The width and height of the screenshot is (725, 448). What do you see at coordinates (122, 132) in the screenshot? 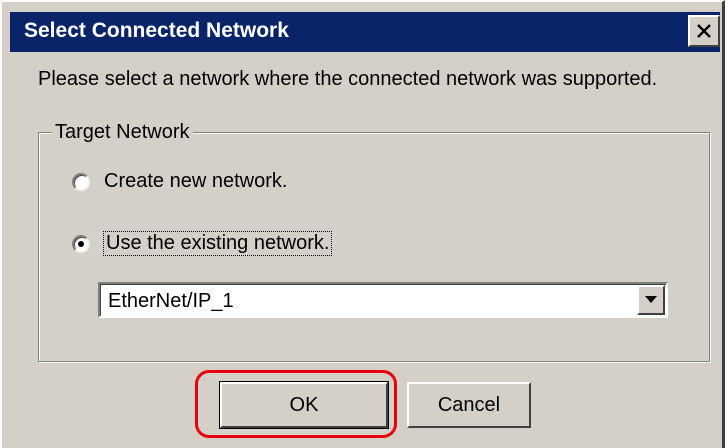
I see `group-label: Target Network` at bounding box center [122, 132].